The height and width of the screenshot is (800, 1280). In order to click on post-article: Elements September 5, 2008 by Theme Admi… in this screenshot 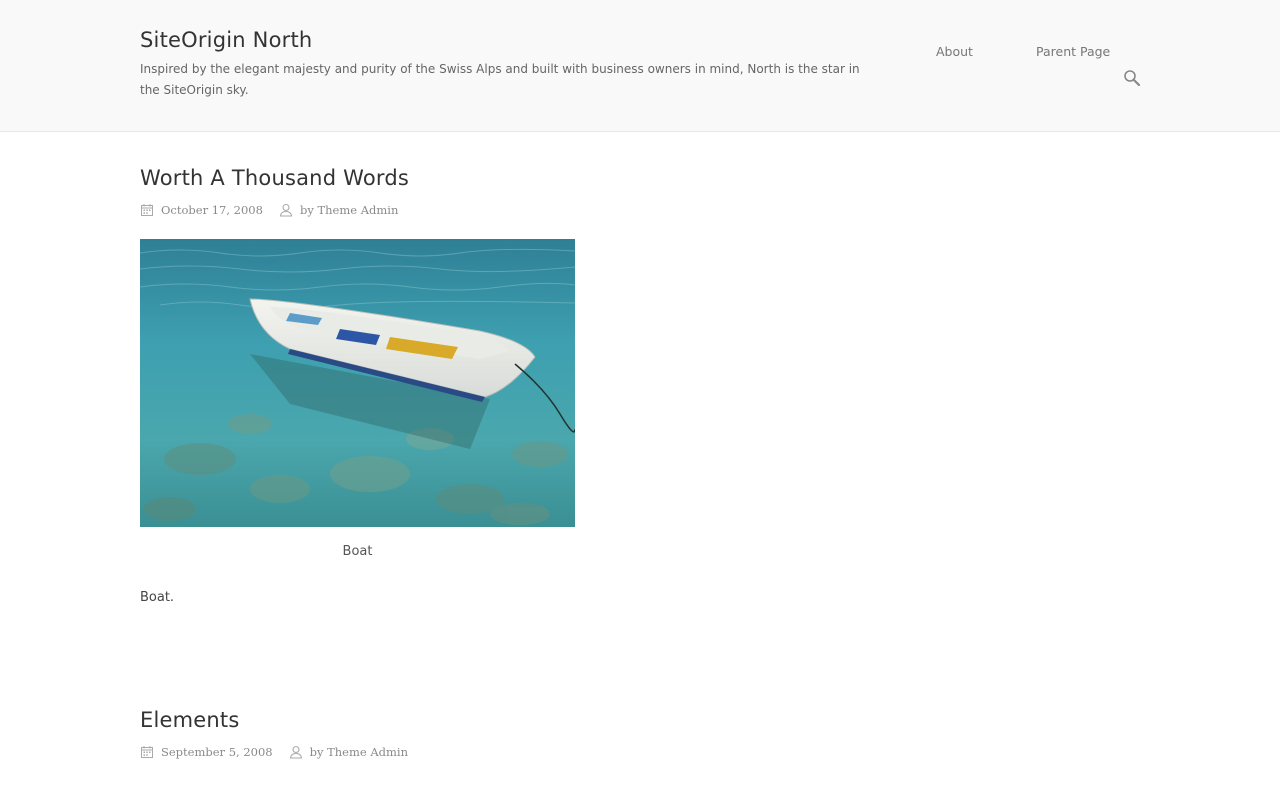, I will do `click(274, 734)`.